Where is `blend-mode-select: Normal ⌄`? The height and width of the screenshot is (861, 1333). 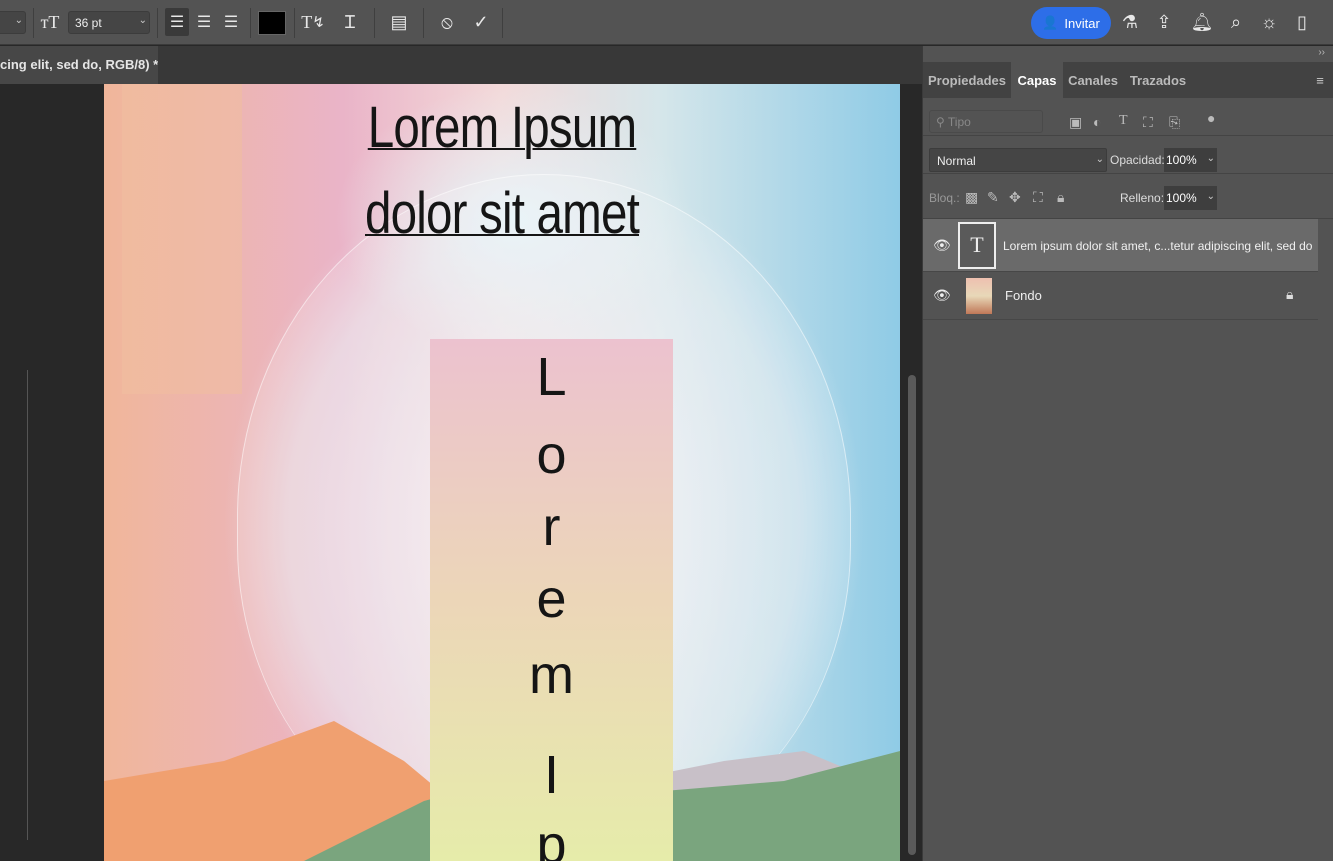
blend-mode-select: Normal ⌄ is located at coordinates (1018, 160).